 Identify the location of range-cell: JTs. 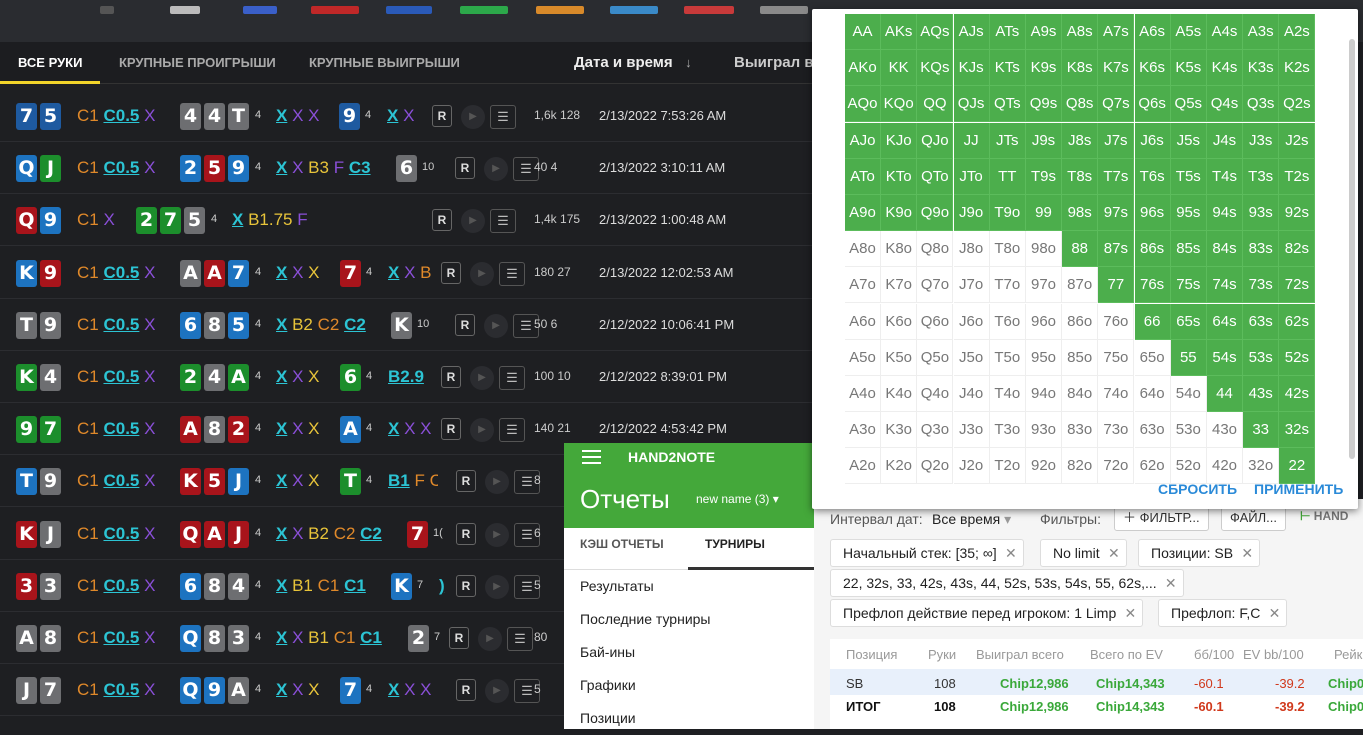
(1007, 140).